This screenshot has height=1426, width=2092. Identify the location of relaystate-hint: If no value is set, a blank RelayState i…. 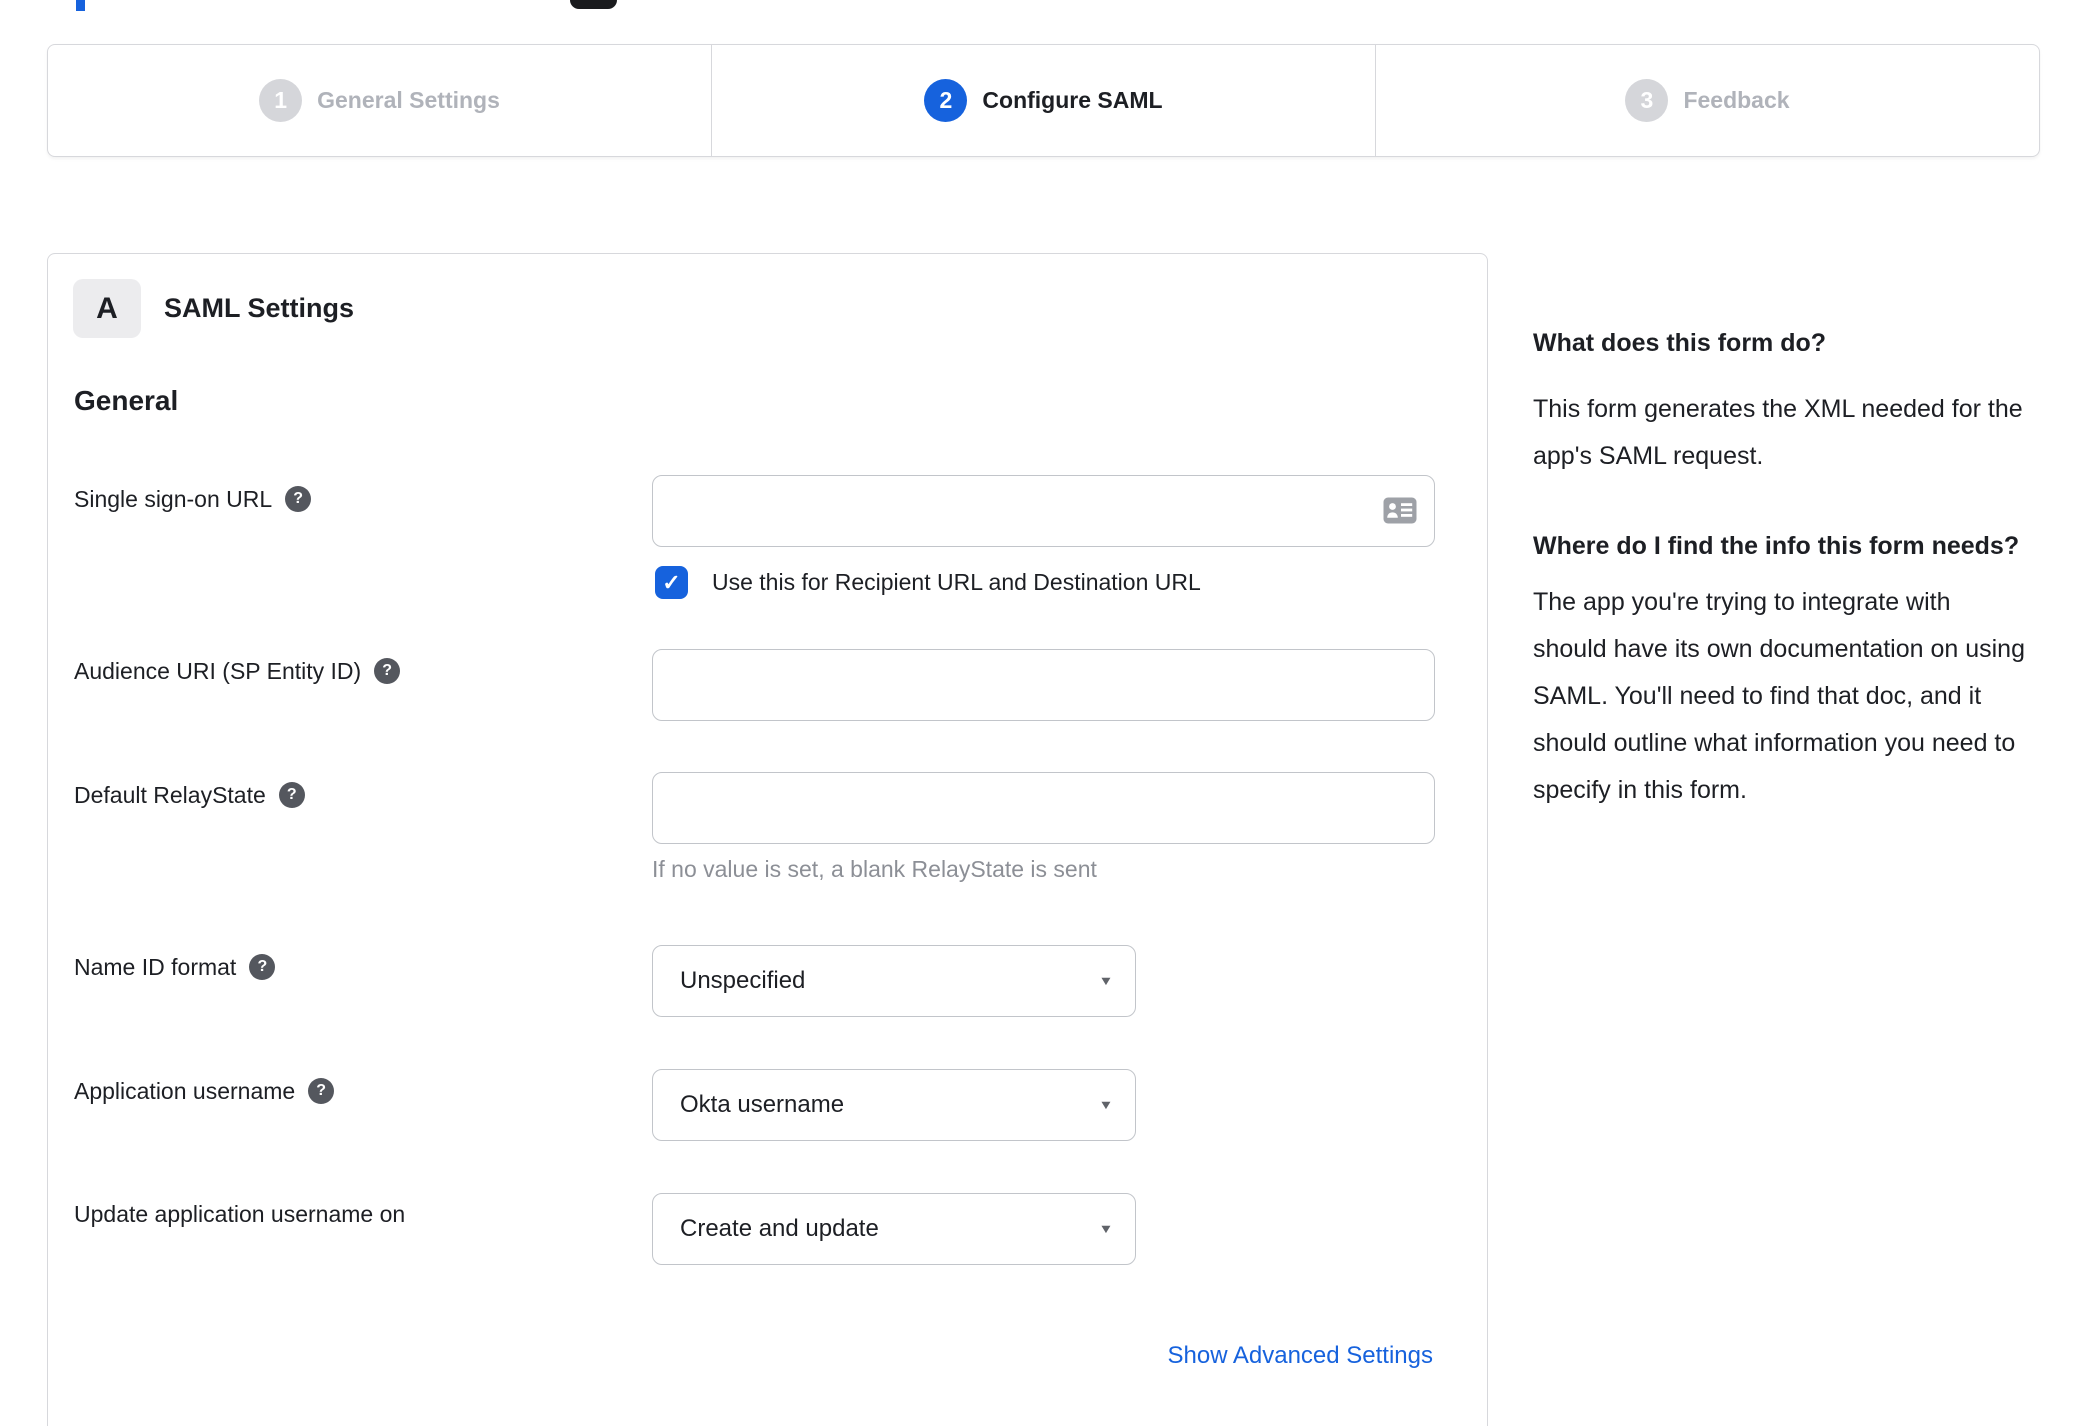
(874, 869).